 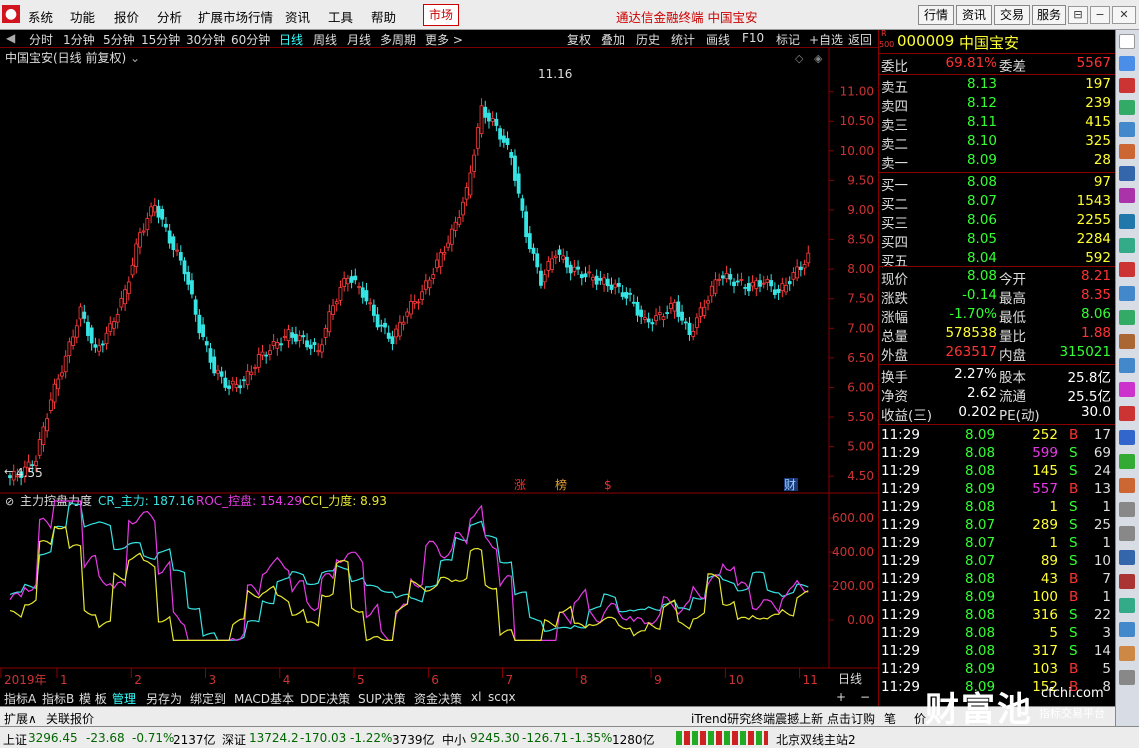 I want to click on f10-icon, so click(x=1127, y=221).